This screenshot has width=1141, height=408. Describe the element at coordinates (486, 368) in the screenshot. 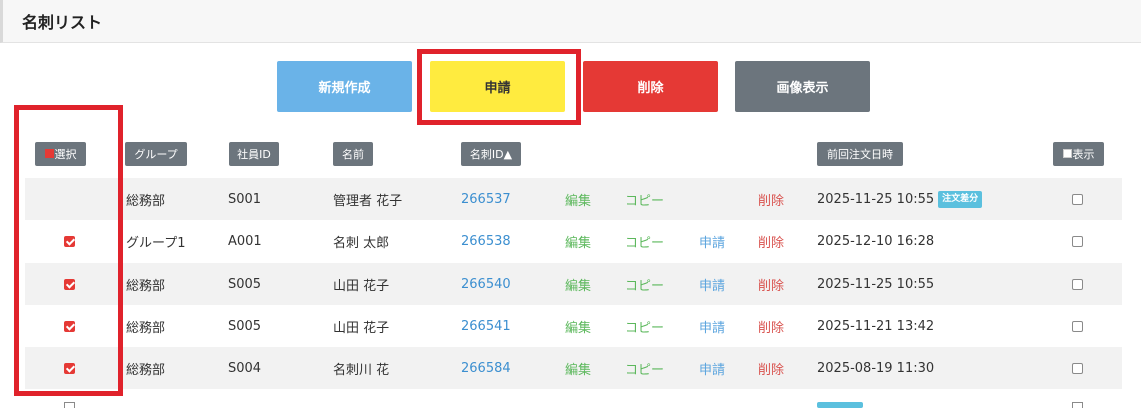

I see `card-id-link: 266584` at that location.